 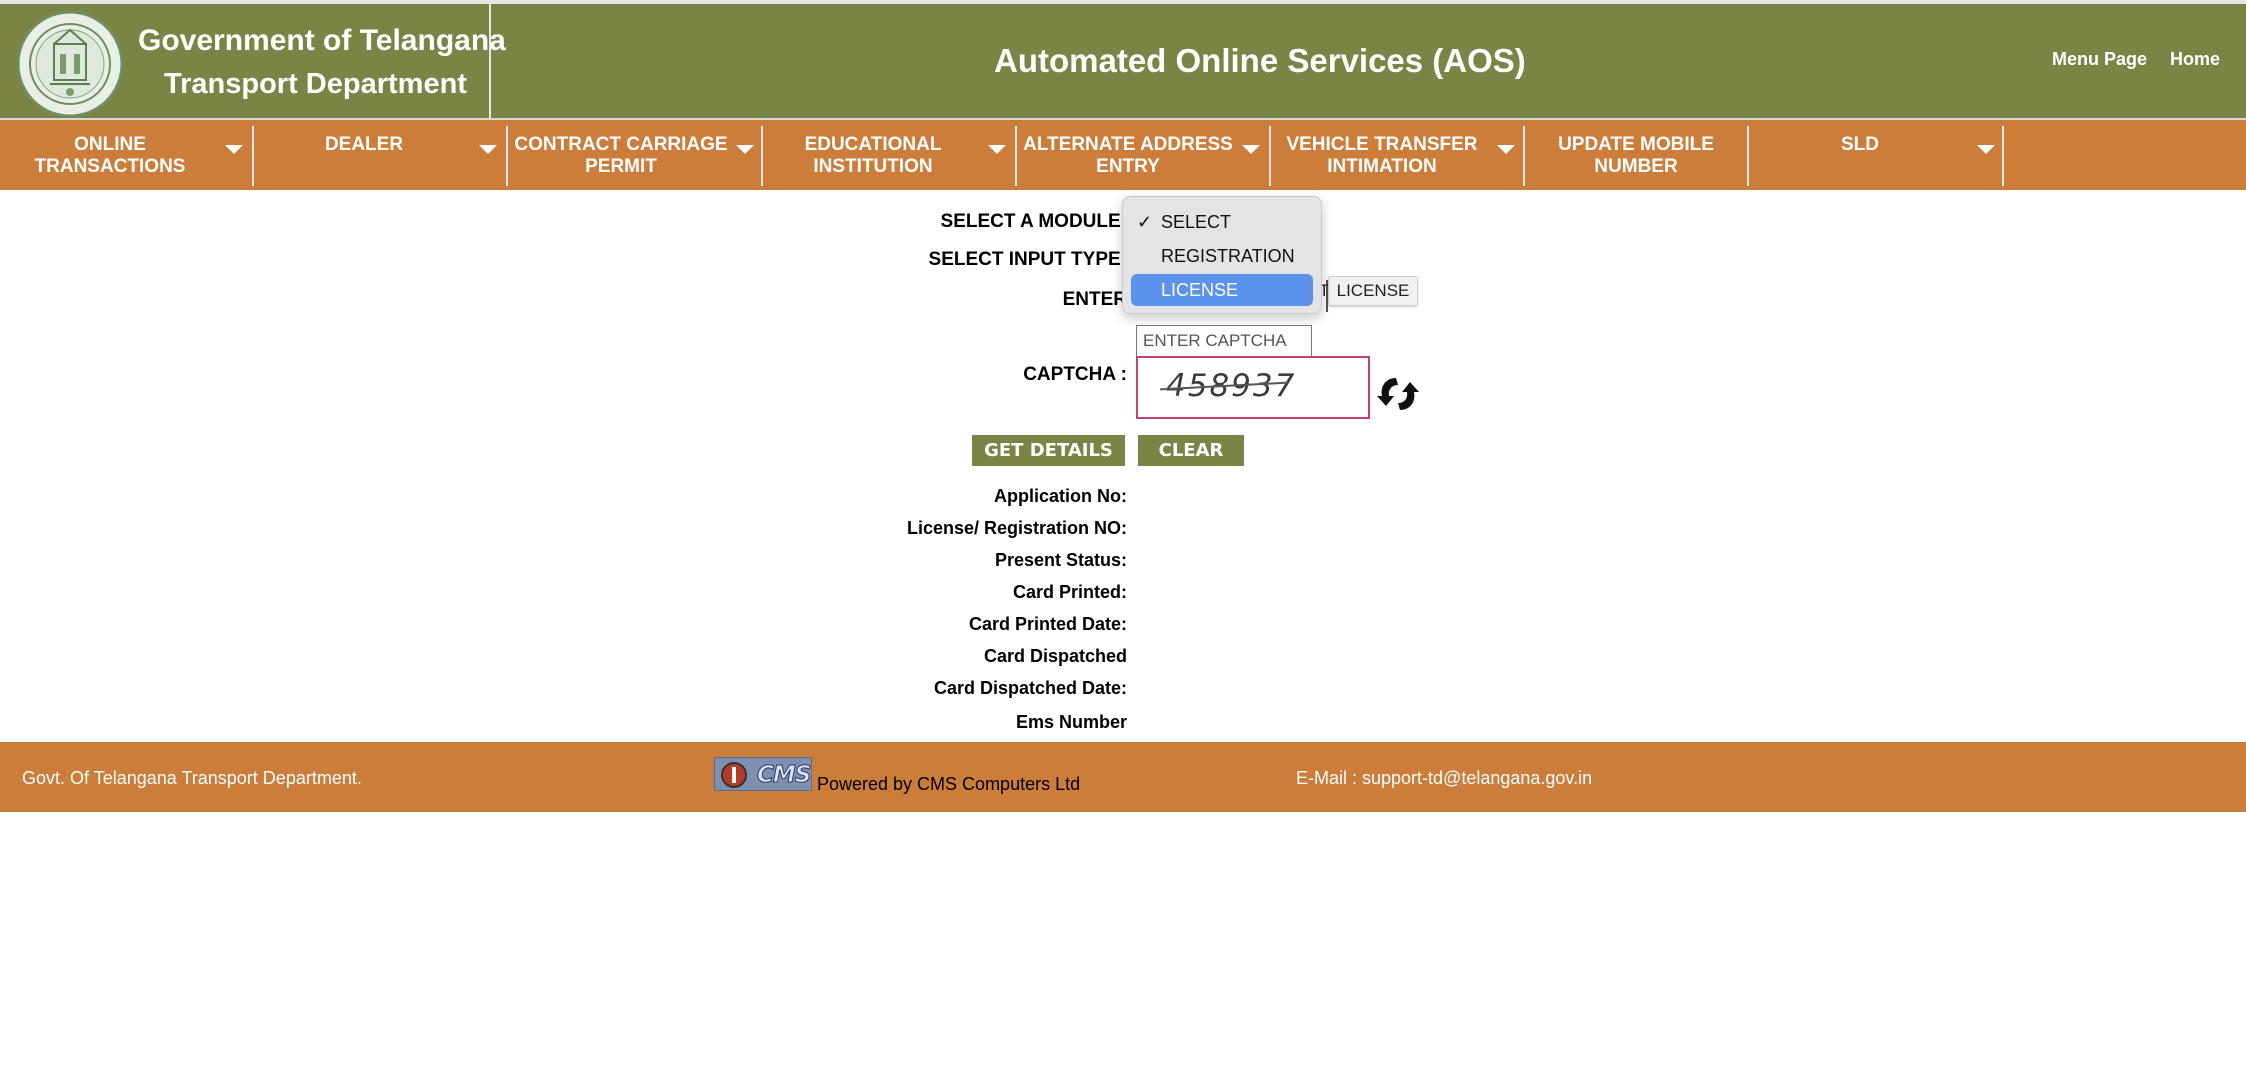 What do you see at coordinates (364, 144) in the screenshot?
I see `nav-item-label: DEALER` at bounding box center [364, 144].